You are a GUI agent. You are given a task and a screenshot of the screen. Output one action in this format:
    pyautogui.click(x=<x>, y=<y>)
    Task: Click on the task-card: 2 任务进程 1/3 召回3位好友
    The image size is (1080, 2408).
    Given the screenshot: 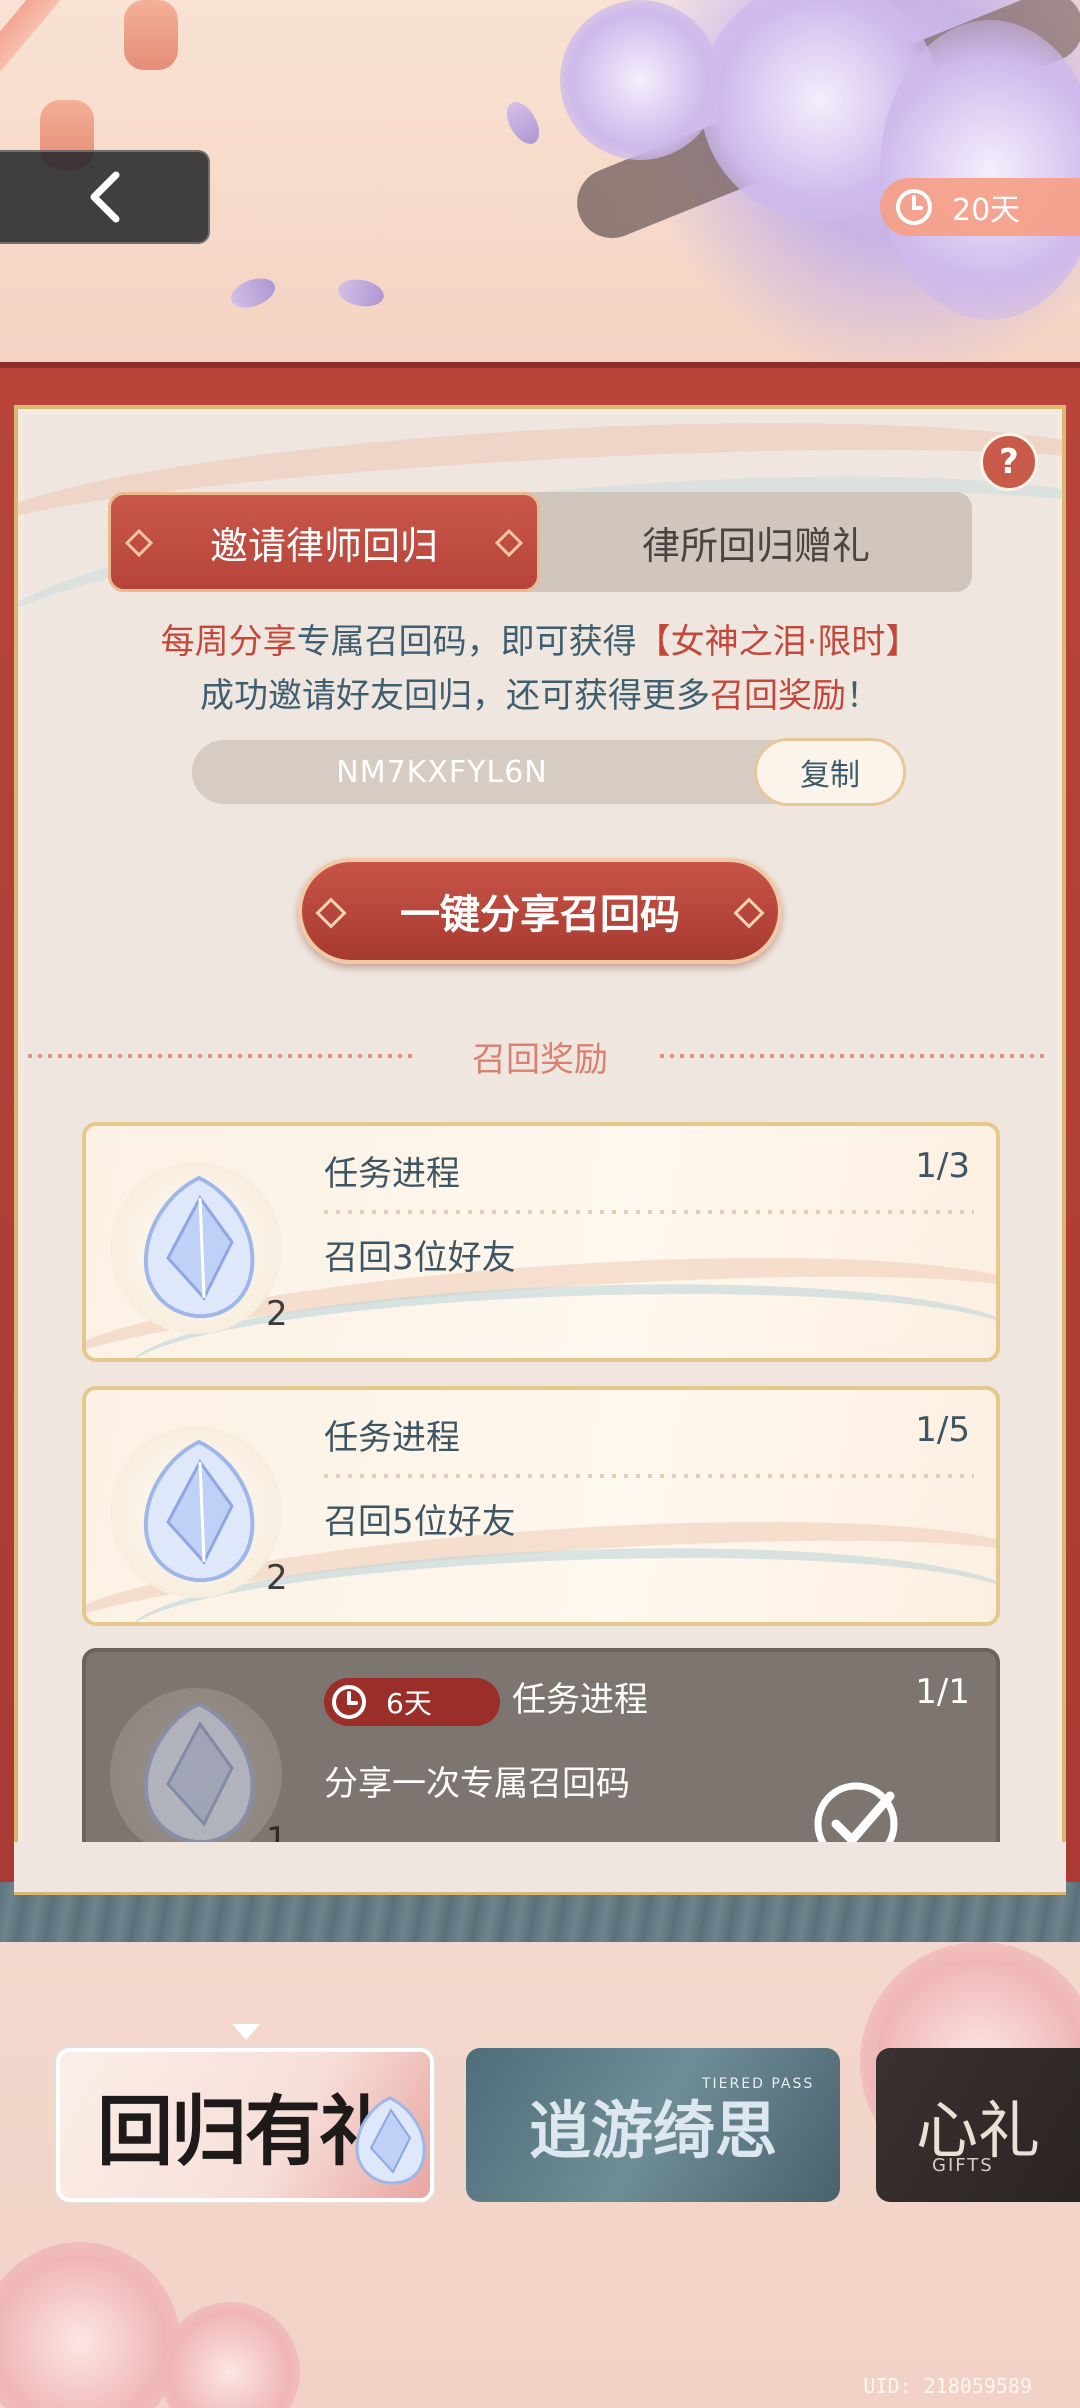 What is the action you would take?
    pyautogui.click(x=541, y=1242)
    